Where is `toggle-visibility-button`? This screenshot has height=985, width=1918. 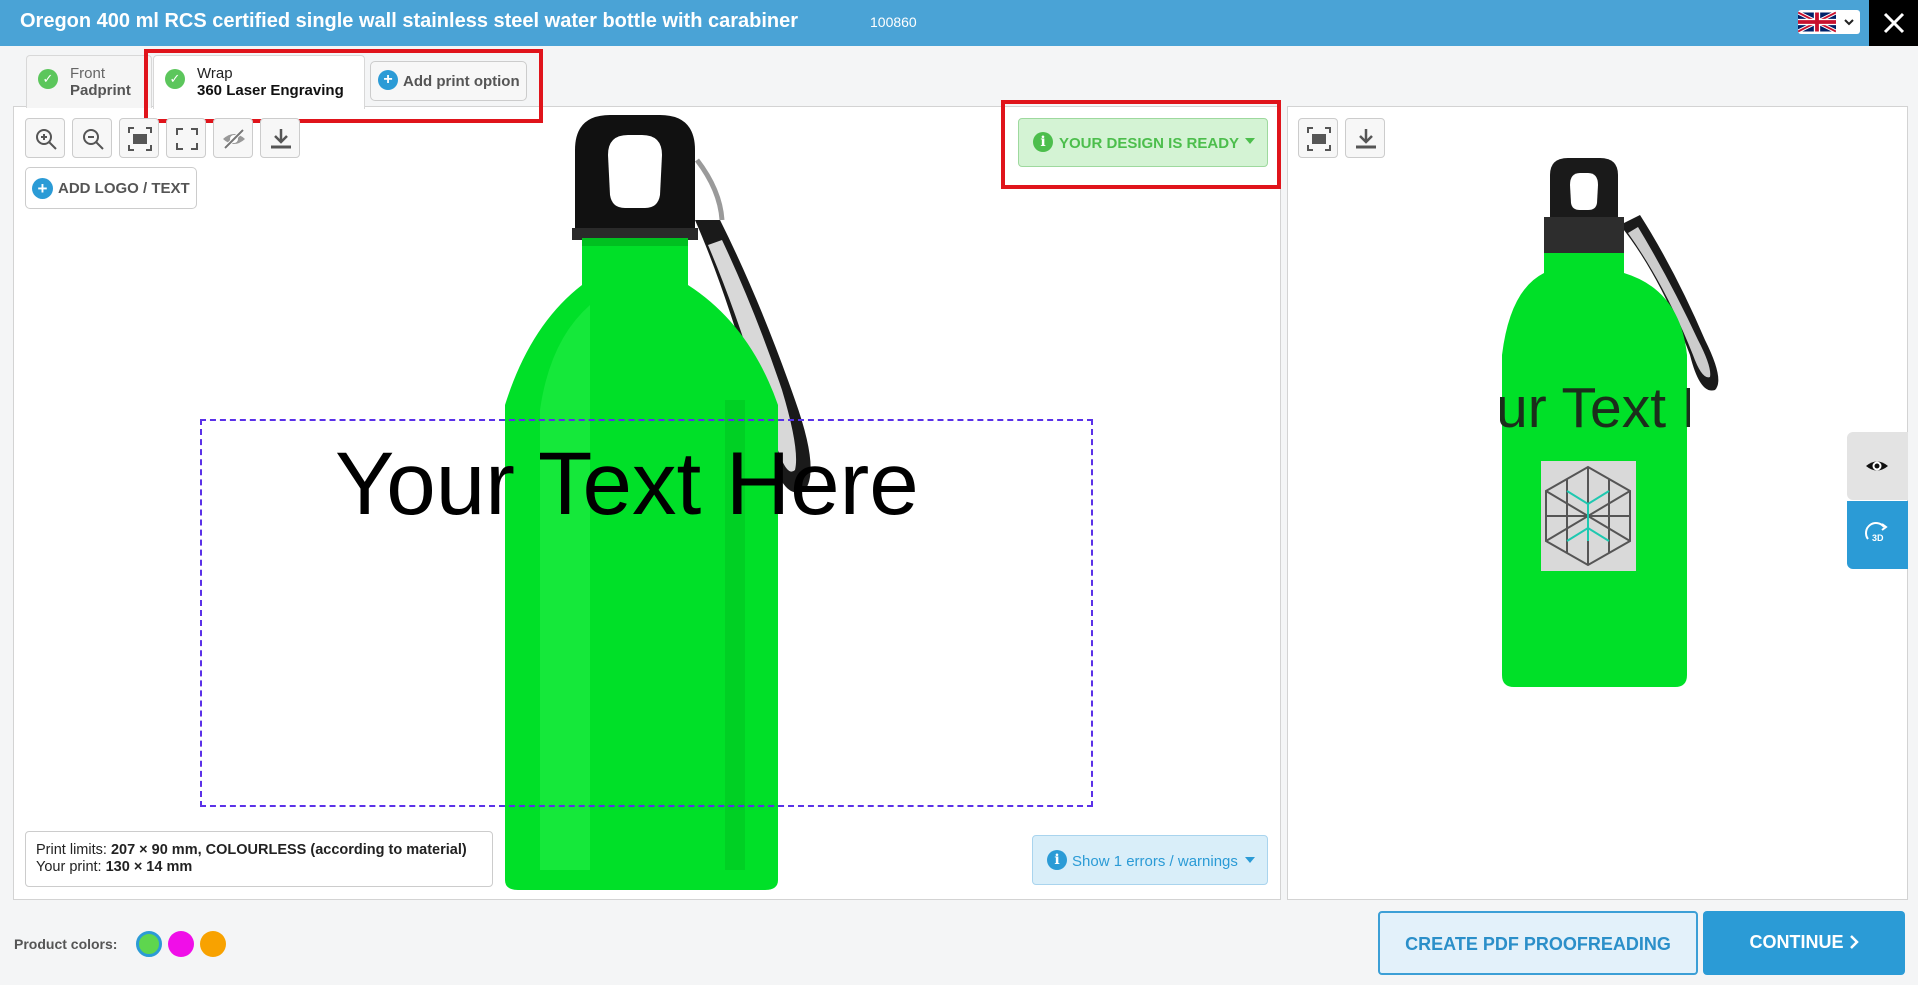 toggle-visibility-button is located at coordinates (233, 138).